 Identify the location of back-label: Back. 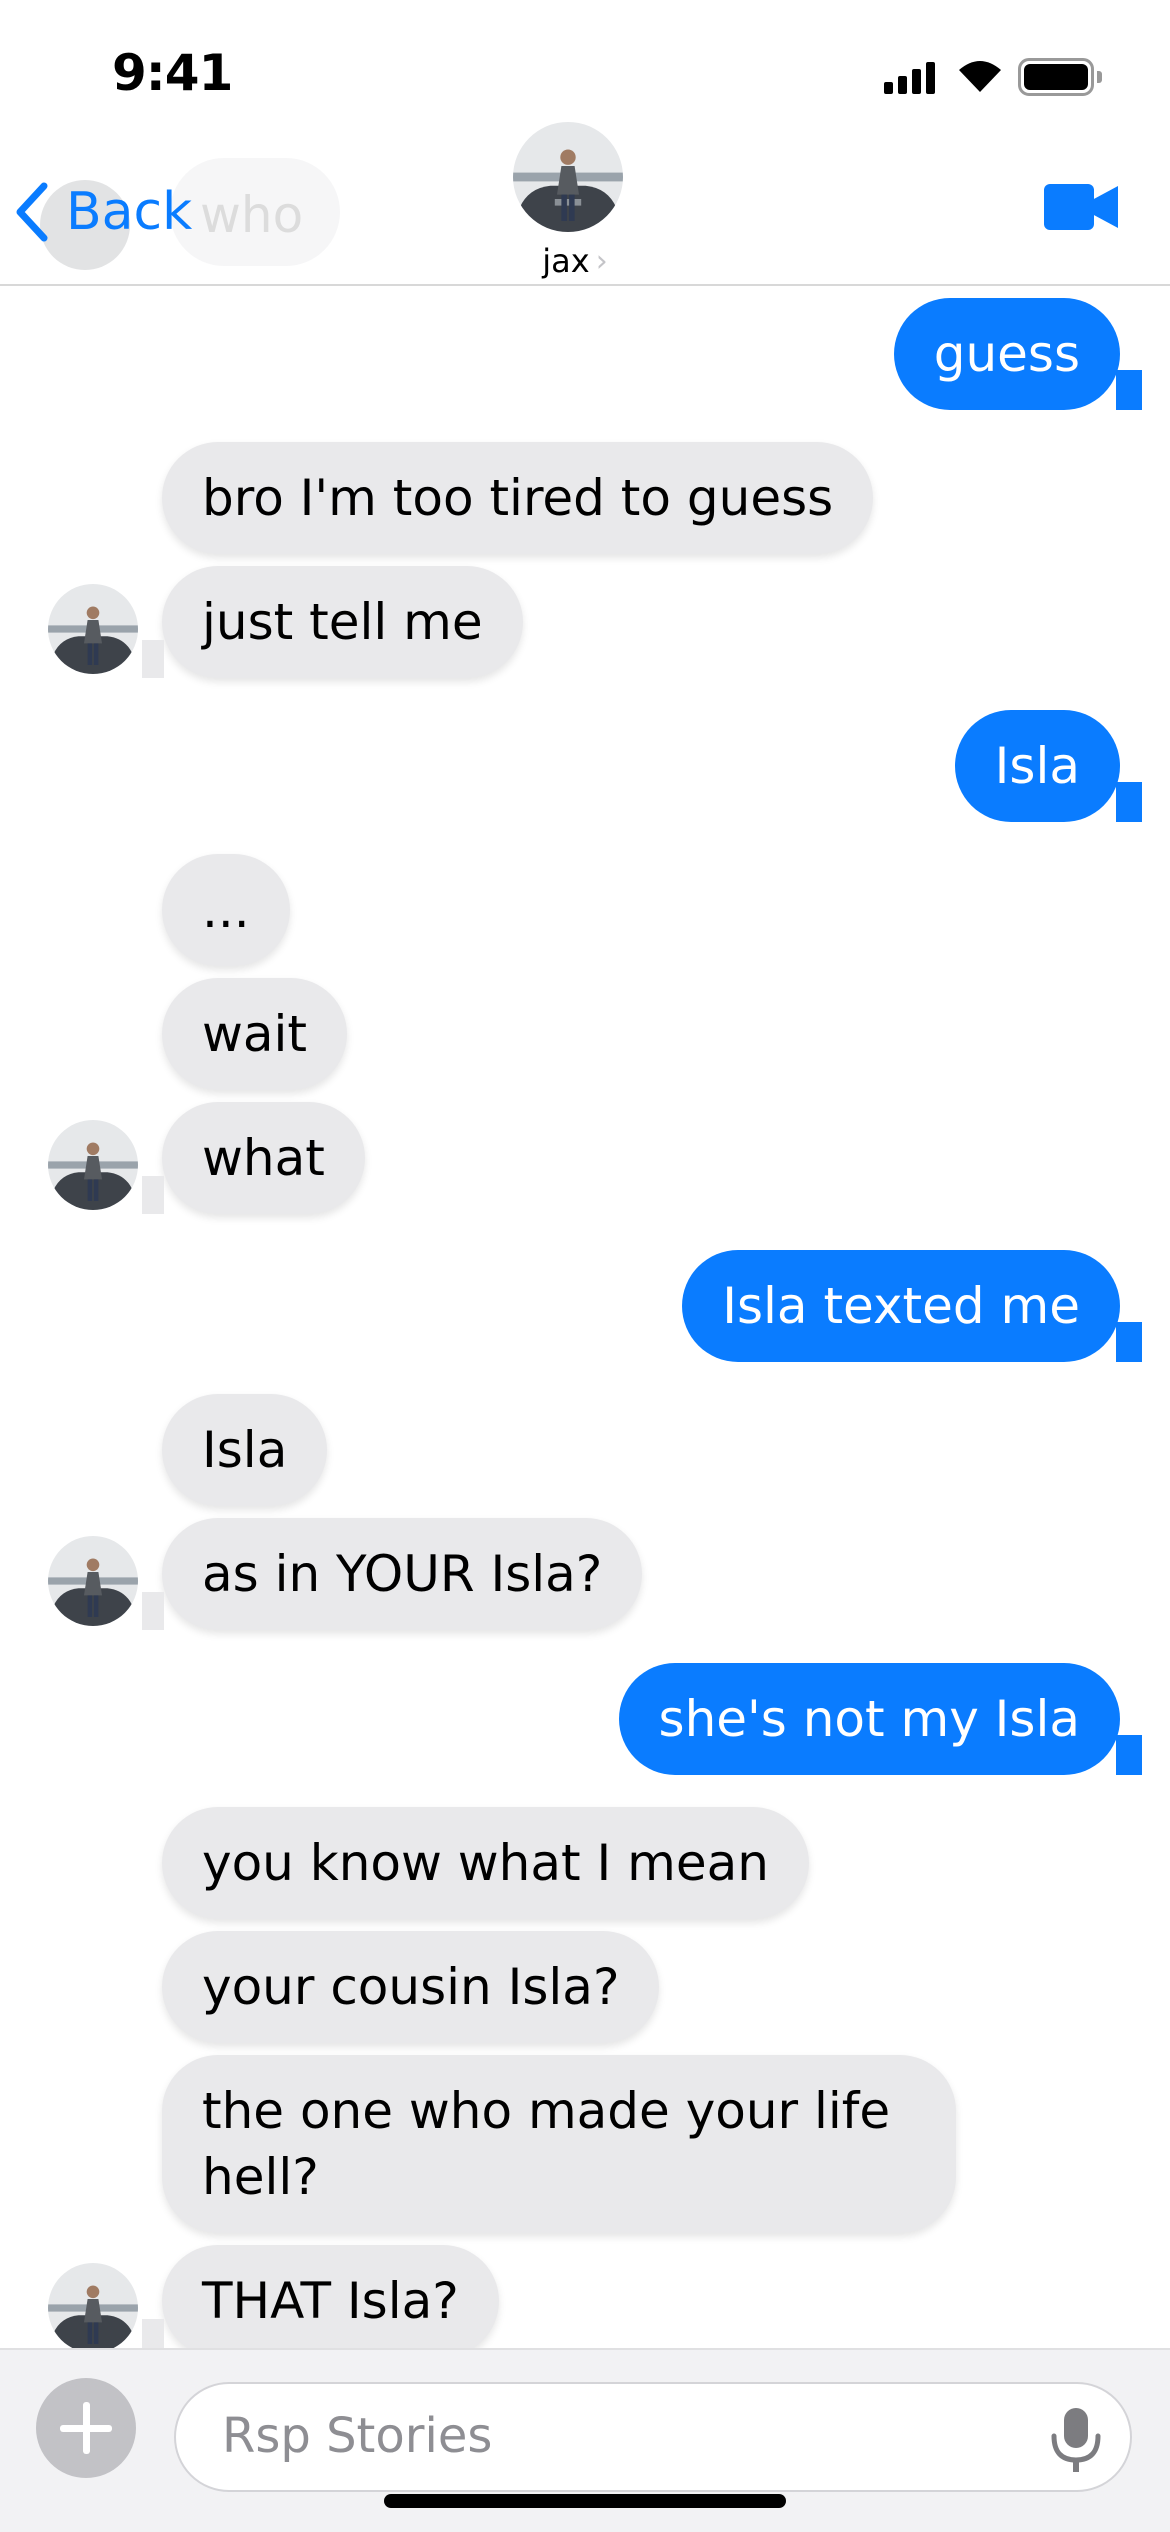
(129, 212).